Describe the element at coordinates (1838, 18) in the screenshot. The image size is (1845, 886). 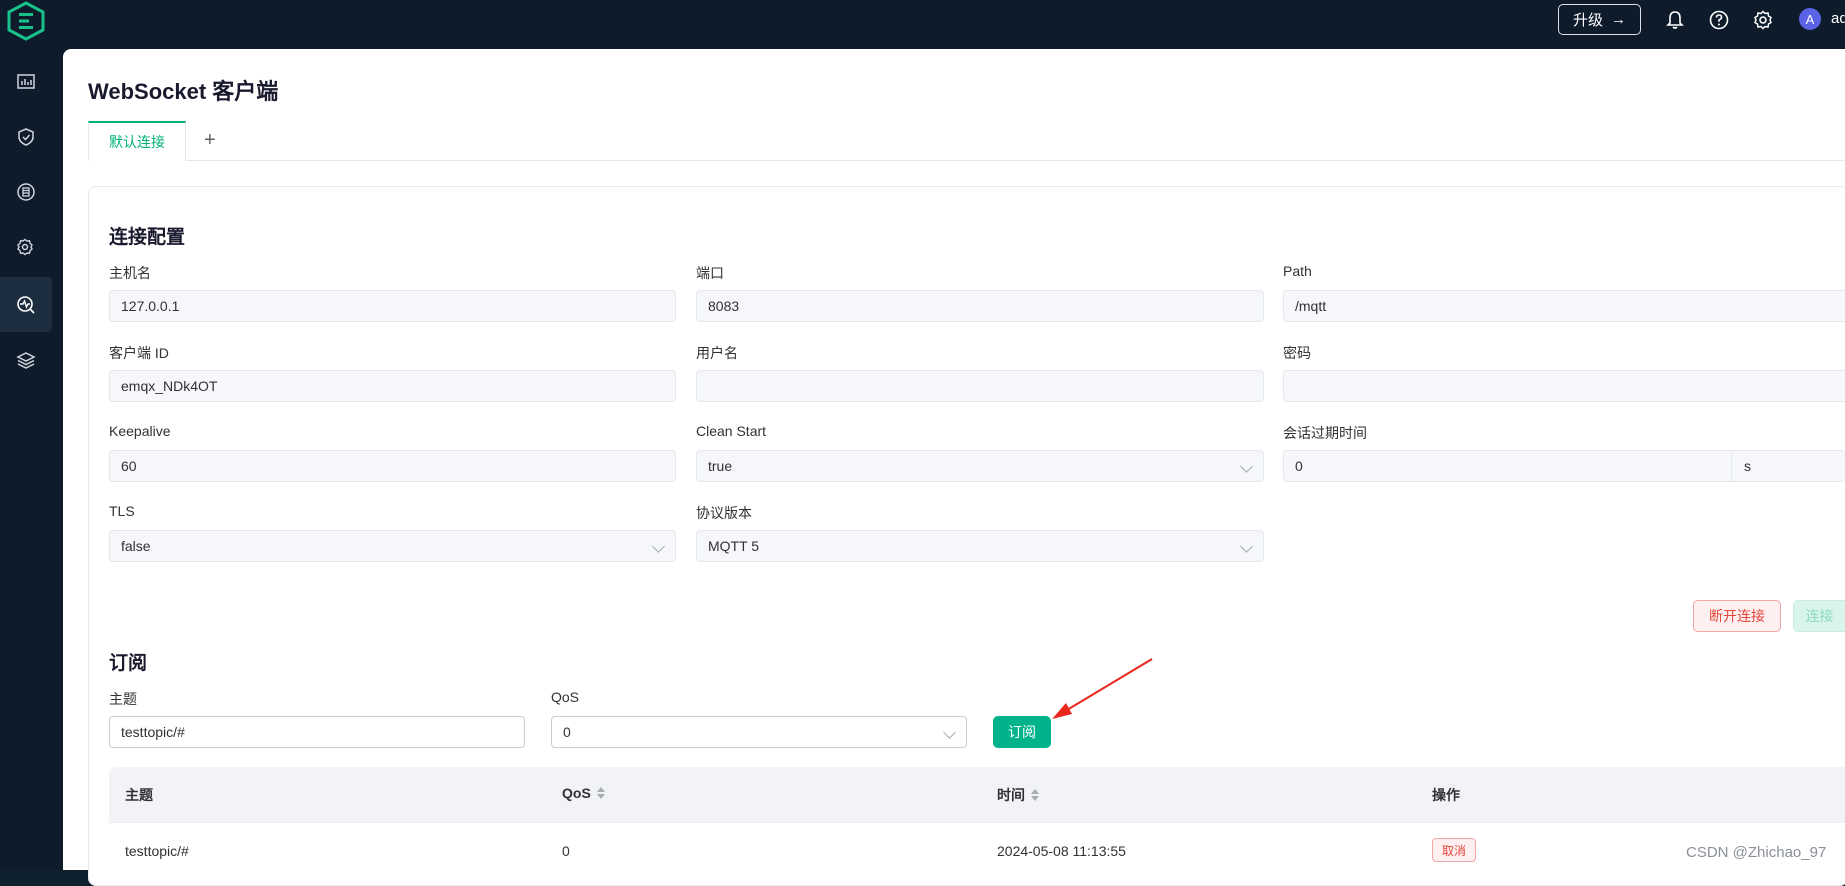
I see `user-name: ad` at that location.